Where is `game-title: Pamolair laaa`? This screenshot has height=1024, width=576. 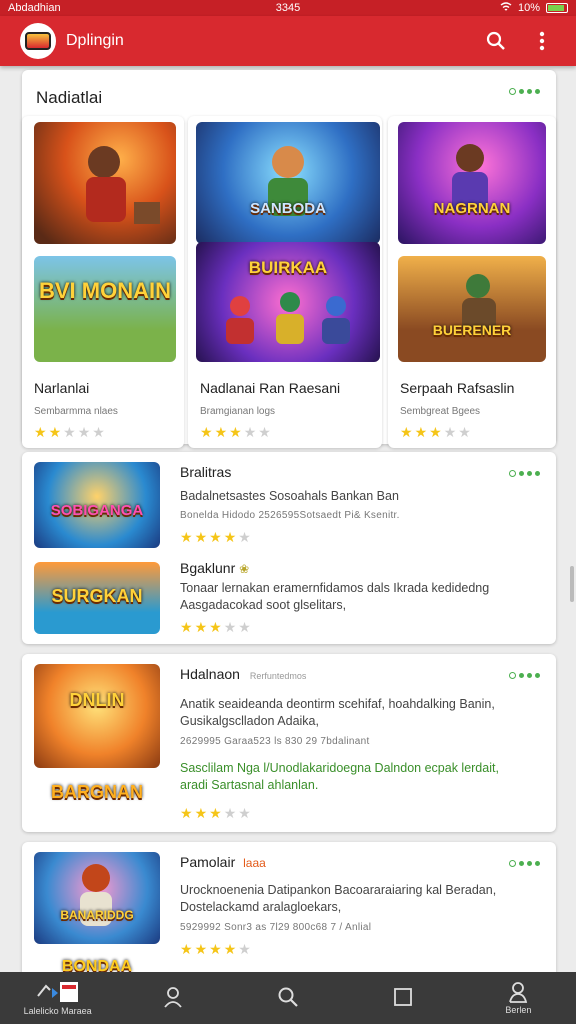 game-title: Pamolair laaa is located at coordinates (223, 862).